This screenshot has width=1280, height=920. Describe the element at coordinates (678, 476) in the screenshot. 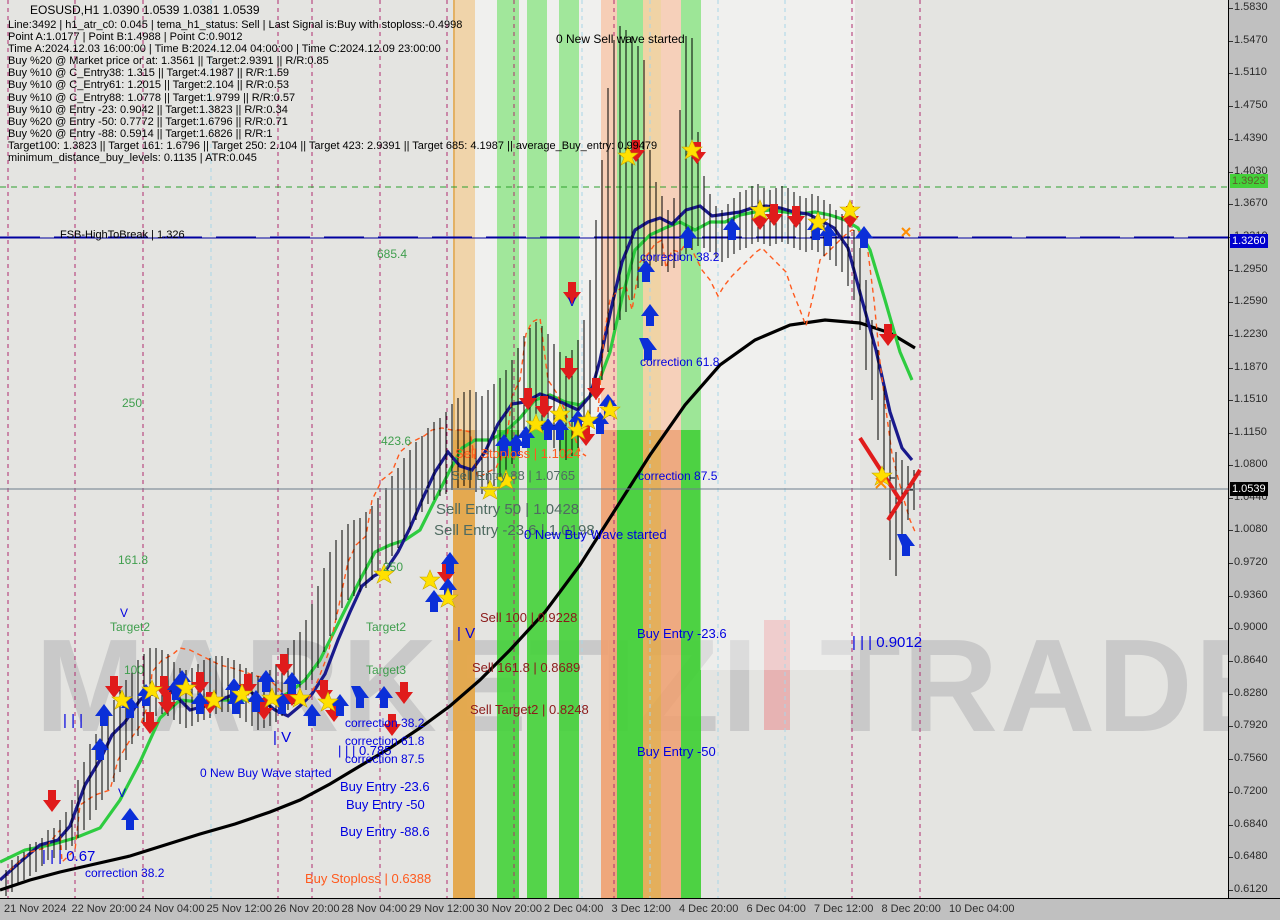

I see `correction-875-right: correction 87.5` at that location.